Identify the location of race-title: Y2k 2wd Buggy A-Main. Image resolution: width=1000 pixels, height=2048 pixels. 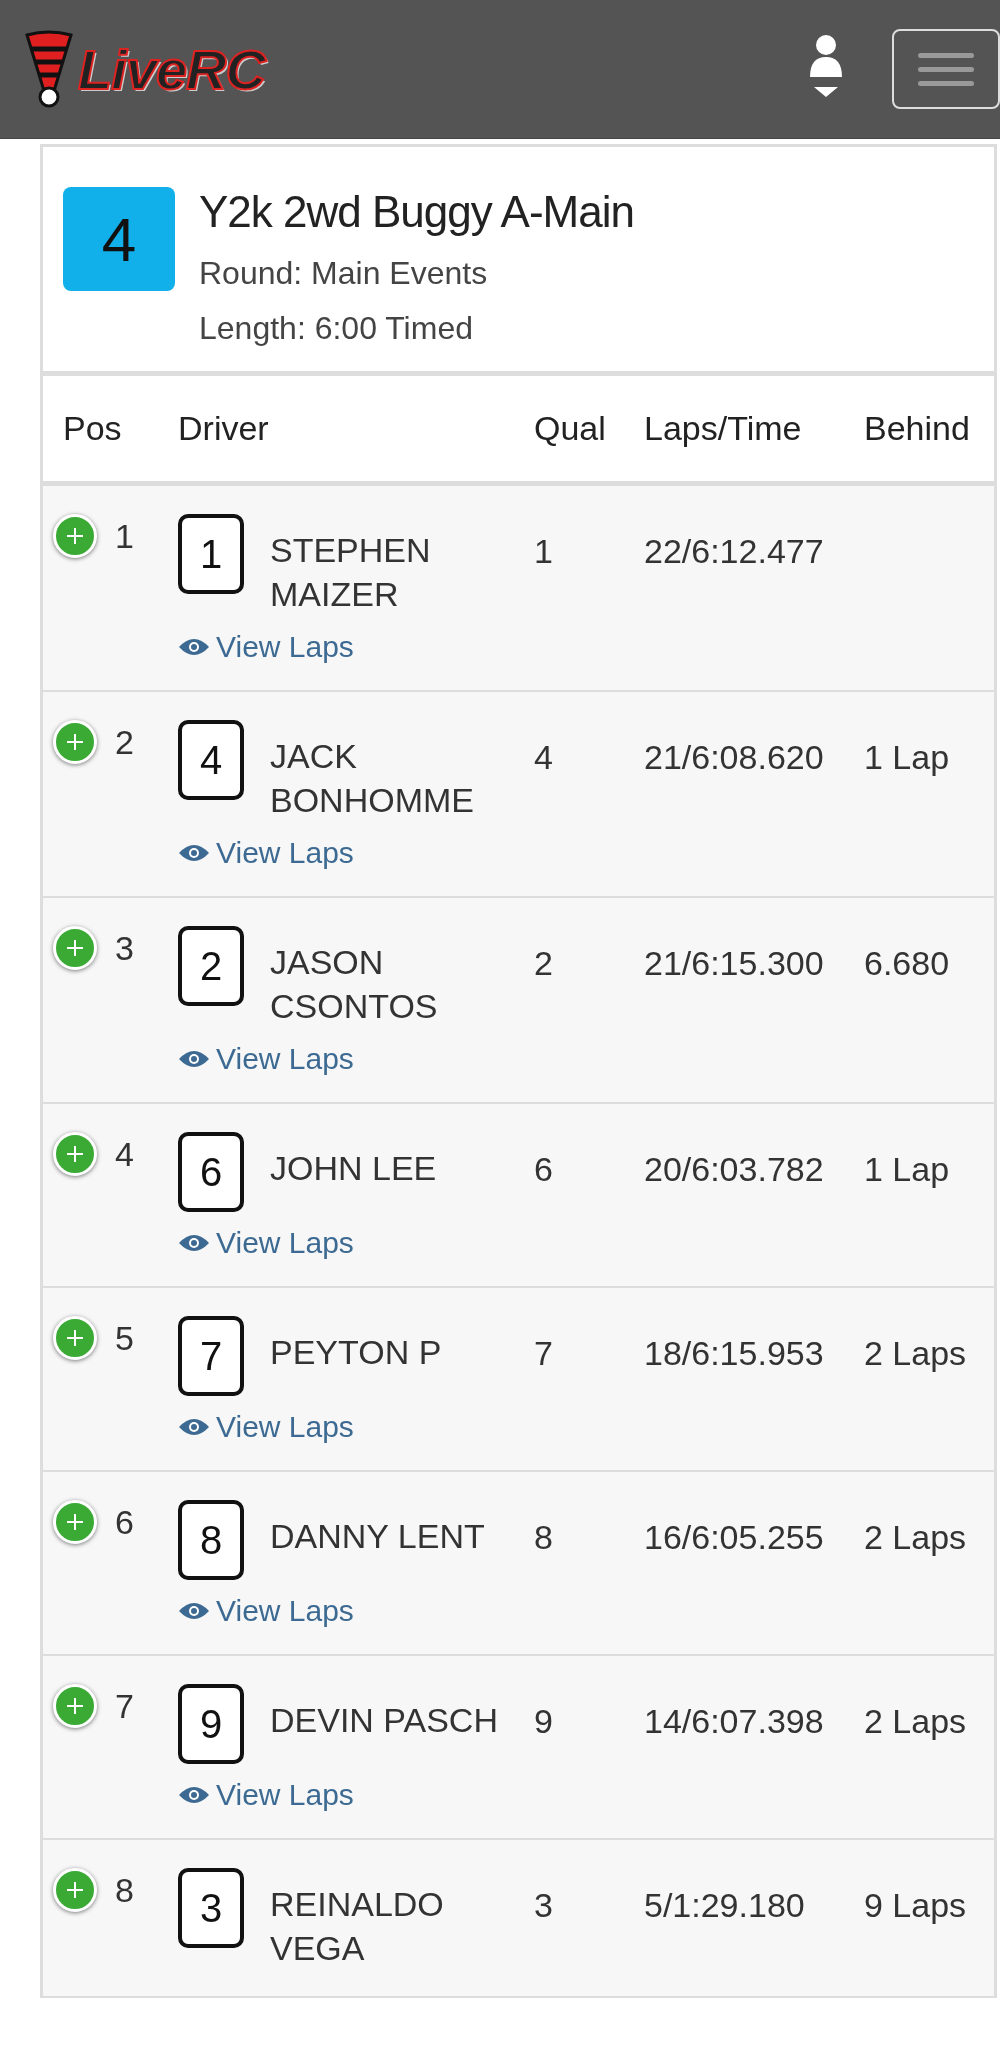
(416, 212).